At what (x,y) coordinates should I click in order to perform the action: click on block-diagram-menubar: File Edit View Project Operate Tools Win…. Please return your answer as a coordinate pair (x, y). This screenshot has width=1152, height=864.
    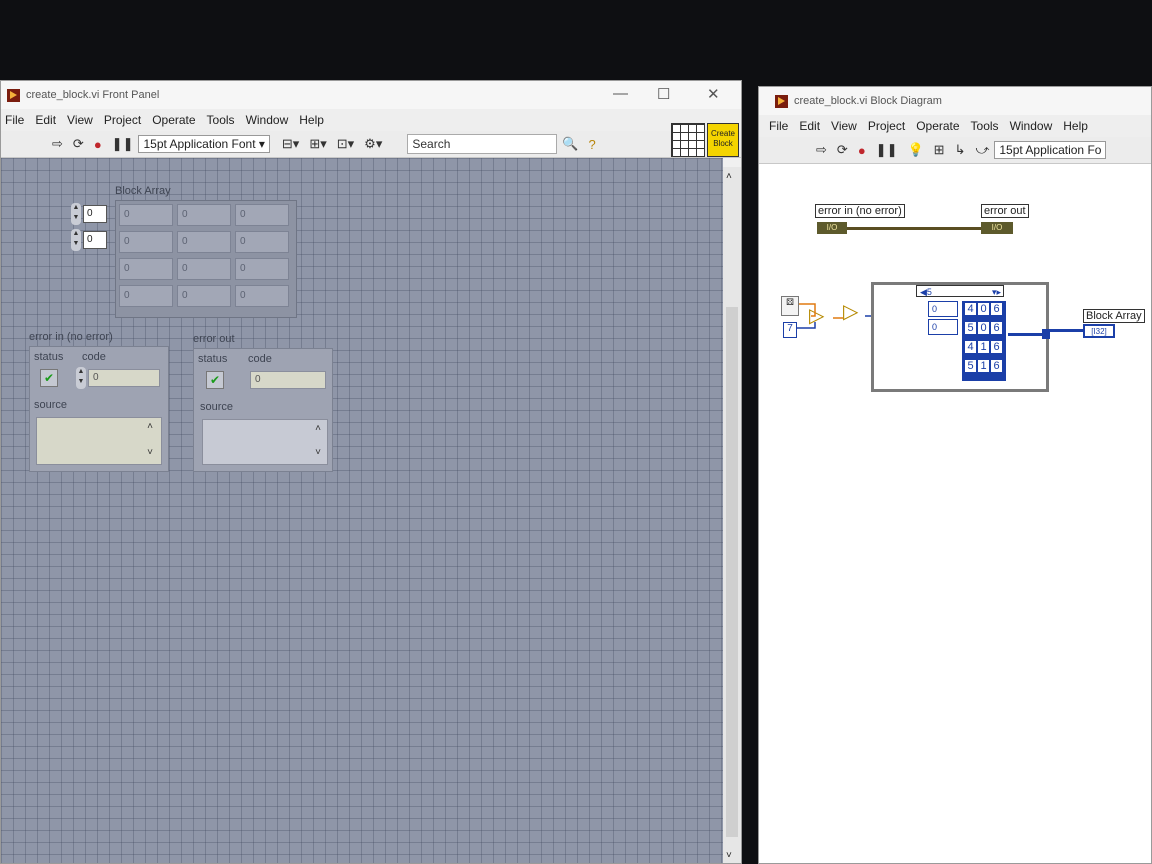
    Looking at the image, I should click on (955, 126).